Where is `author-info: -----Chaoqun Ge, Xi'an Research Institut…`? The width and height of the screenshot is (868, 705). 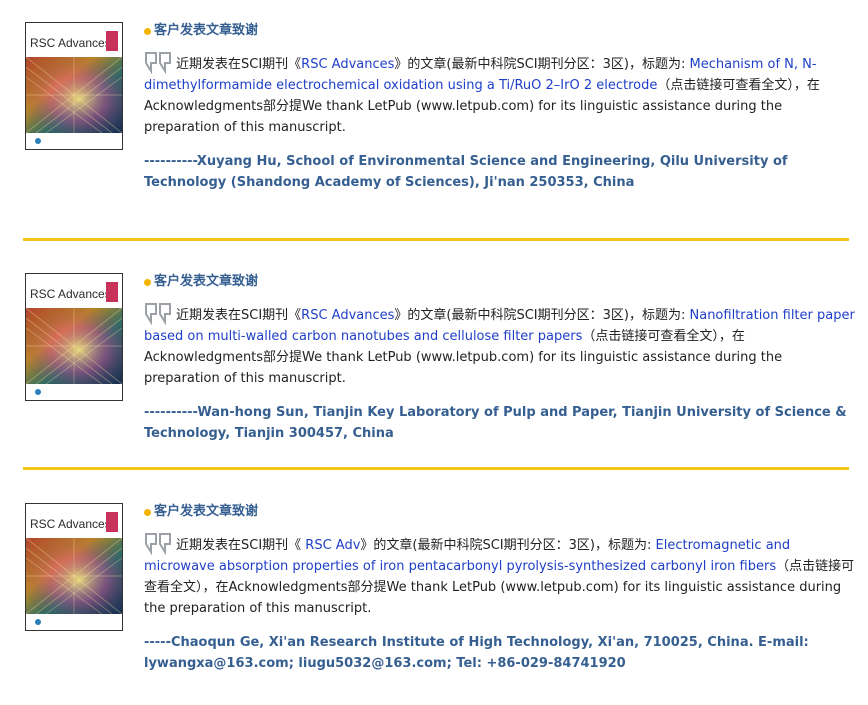 author-info: -----Chaoqun Ge, Xi'an Research Institut… is located at coordinates (476, 653).